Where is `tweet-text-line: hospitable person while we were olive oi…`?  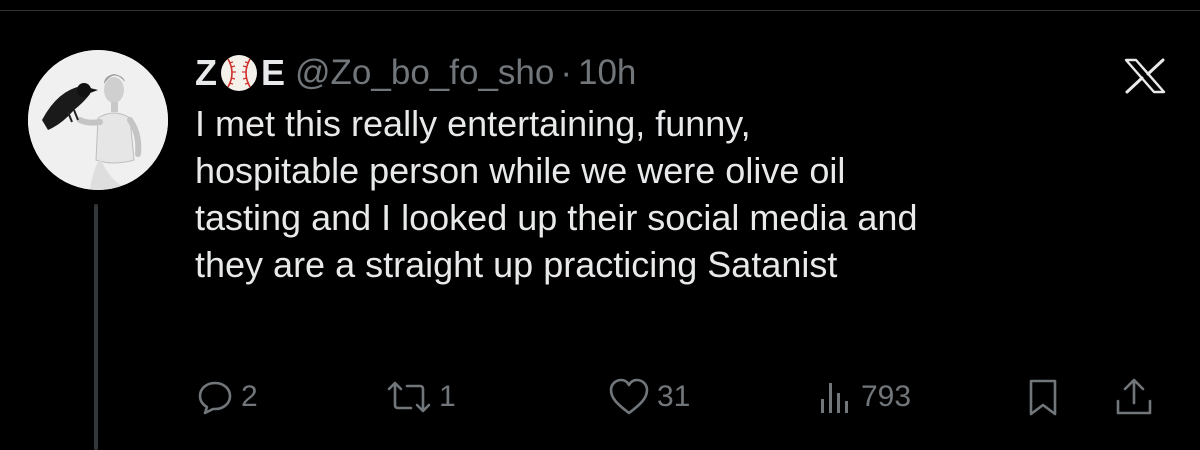
tweet-text-line: hospitable person while we were olive oi… is located at coordinates (520, 170).